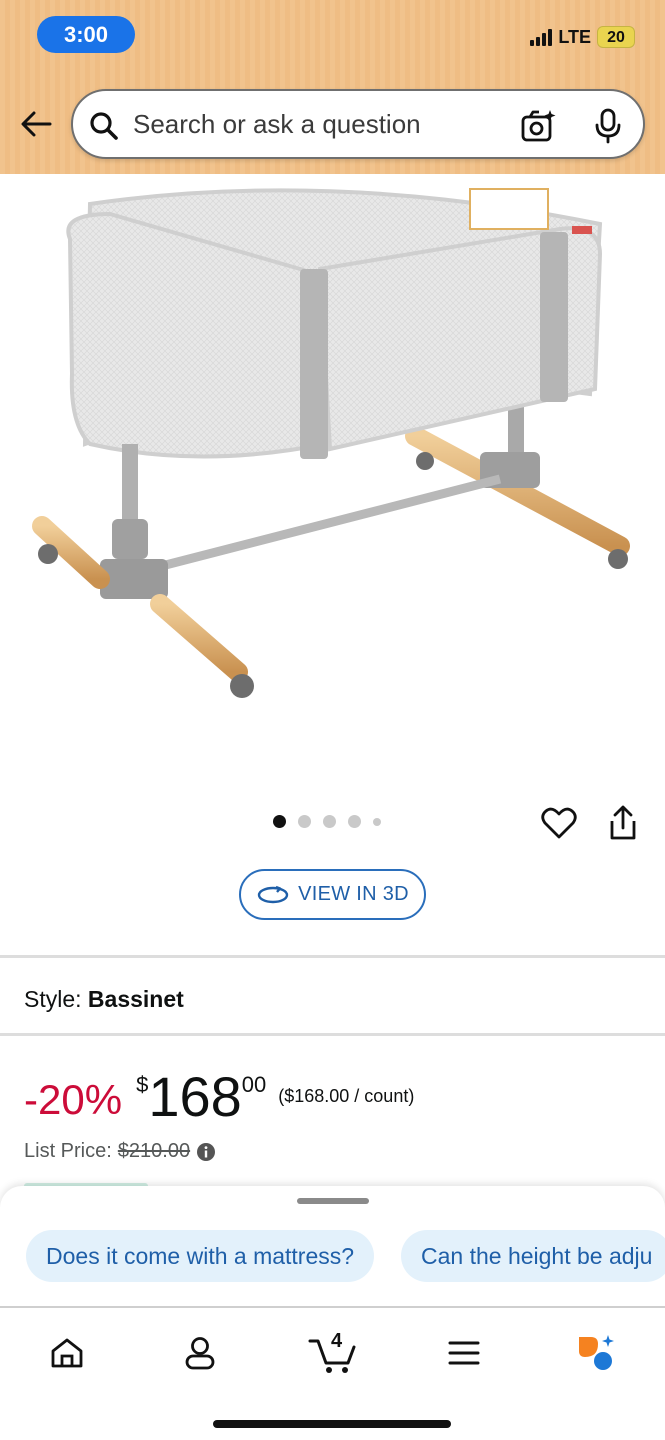 The width and height of the screenshot is (665, 1440). I want to click on tab-rufus-ai, so click(596, 1353).